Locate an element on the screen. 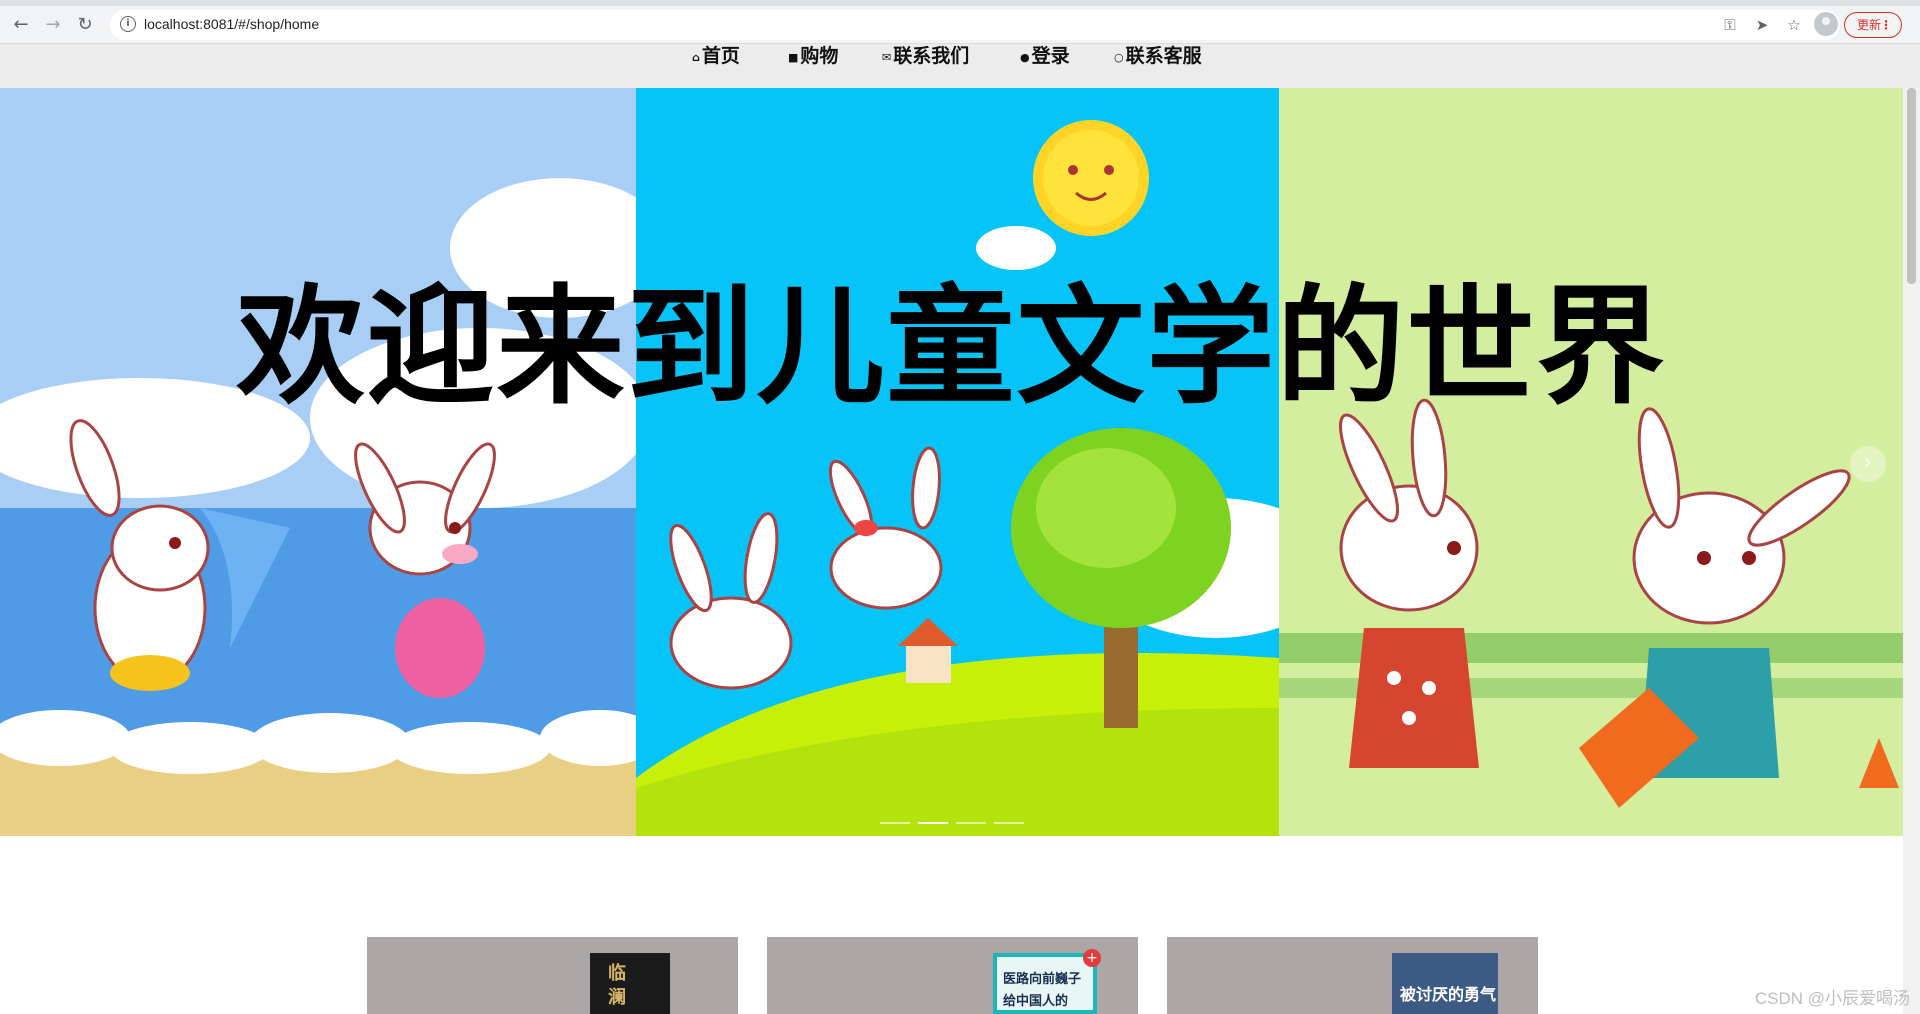 This screenshot has height=1014, width=1920. banner-title: 欢迎来到儿童文学的世界 is located at coordinates (951, 347).